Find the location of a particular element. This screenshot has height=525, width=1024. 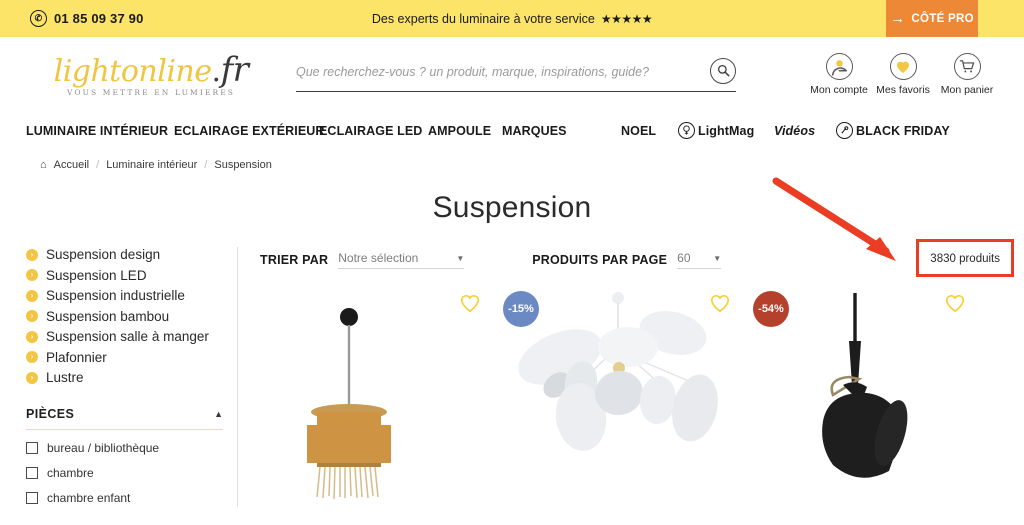

nav-item-ampoule: AMPOULE is located at coordinates (465, 131).